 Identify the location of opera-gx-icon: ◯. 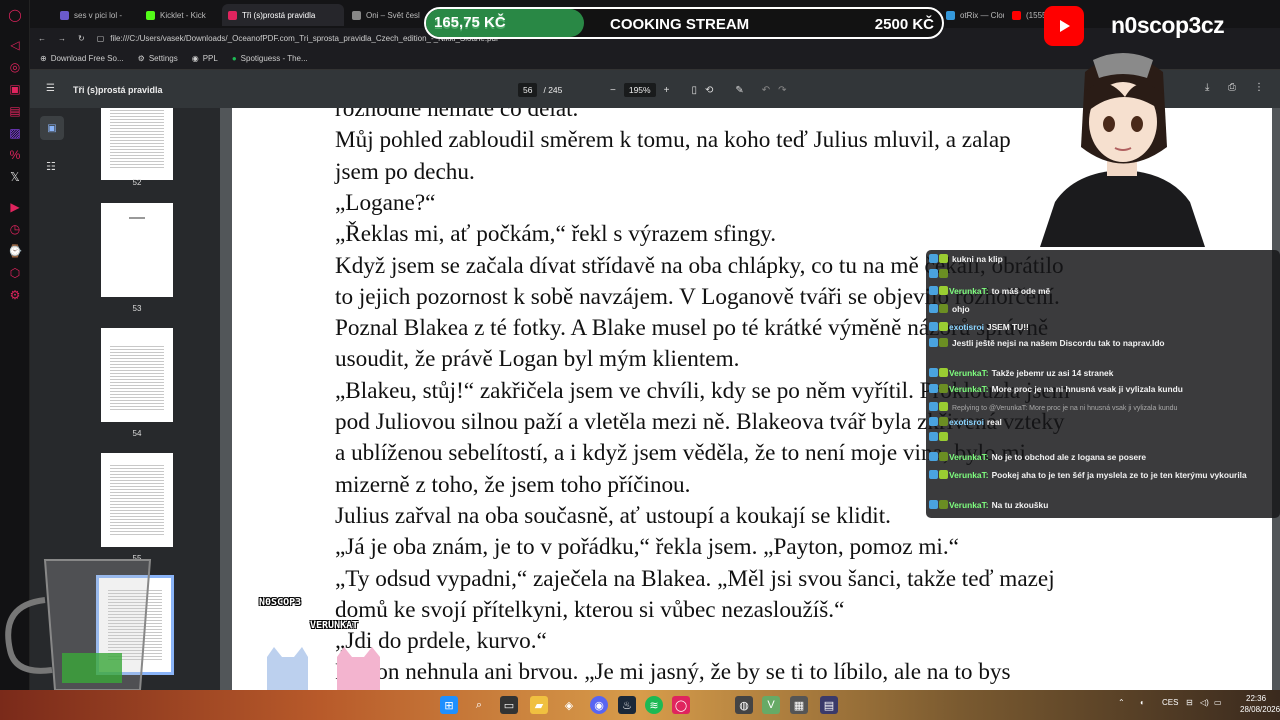
(681, 705).